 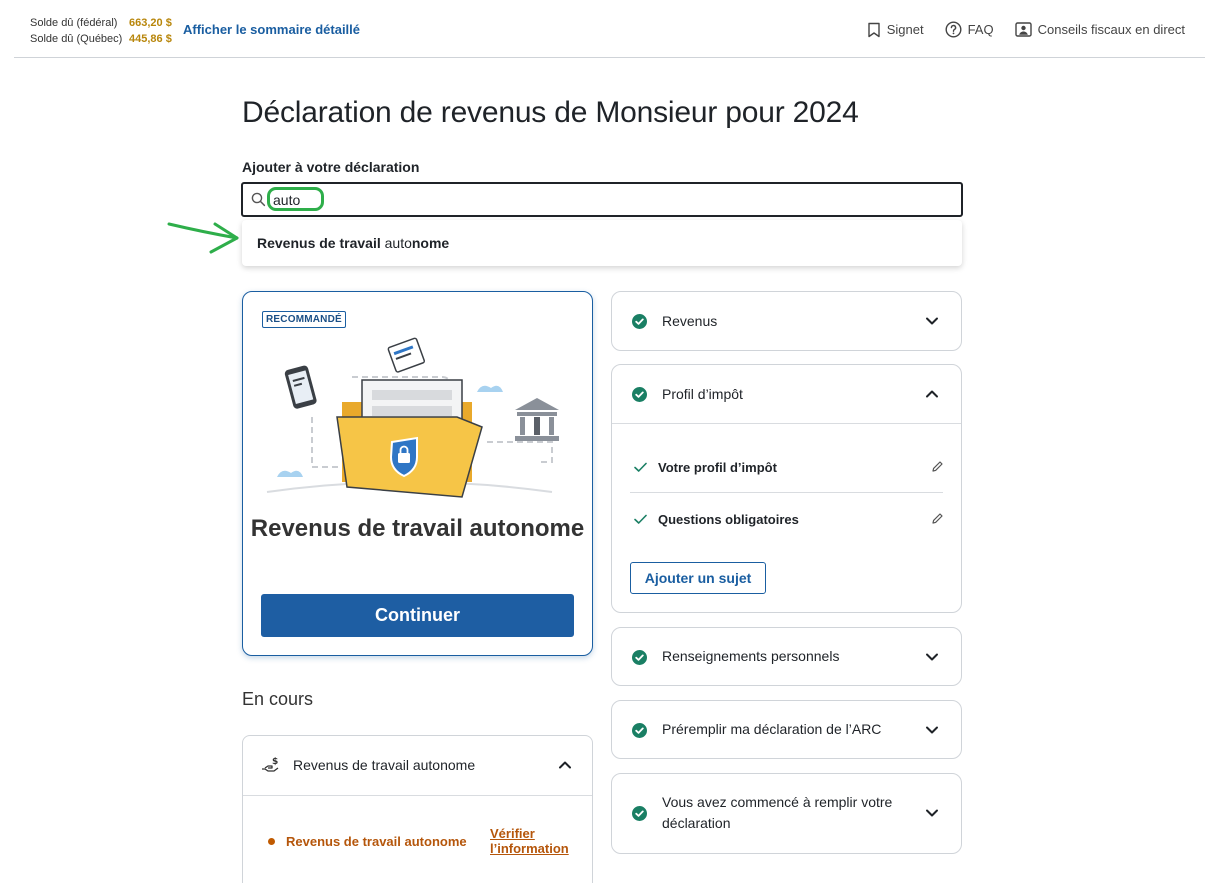 I want to click on balance-quebec-label: Solde dû (Québec), so click(x=76, y=39).